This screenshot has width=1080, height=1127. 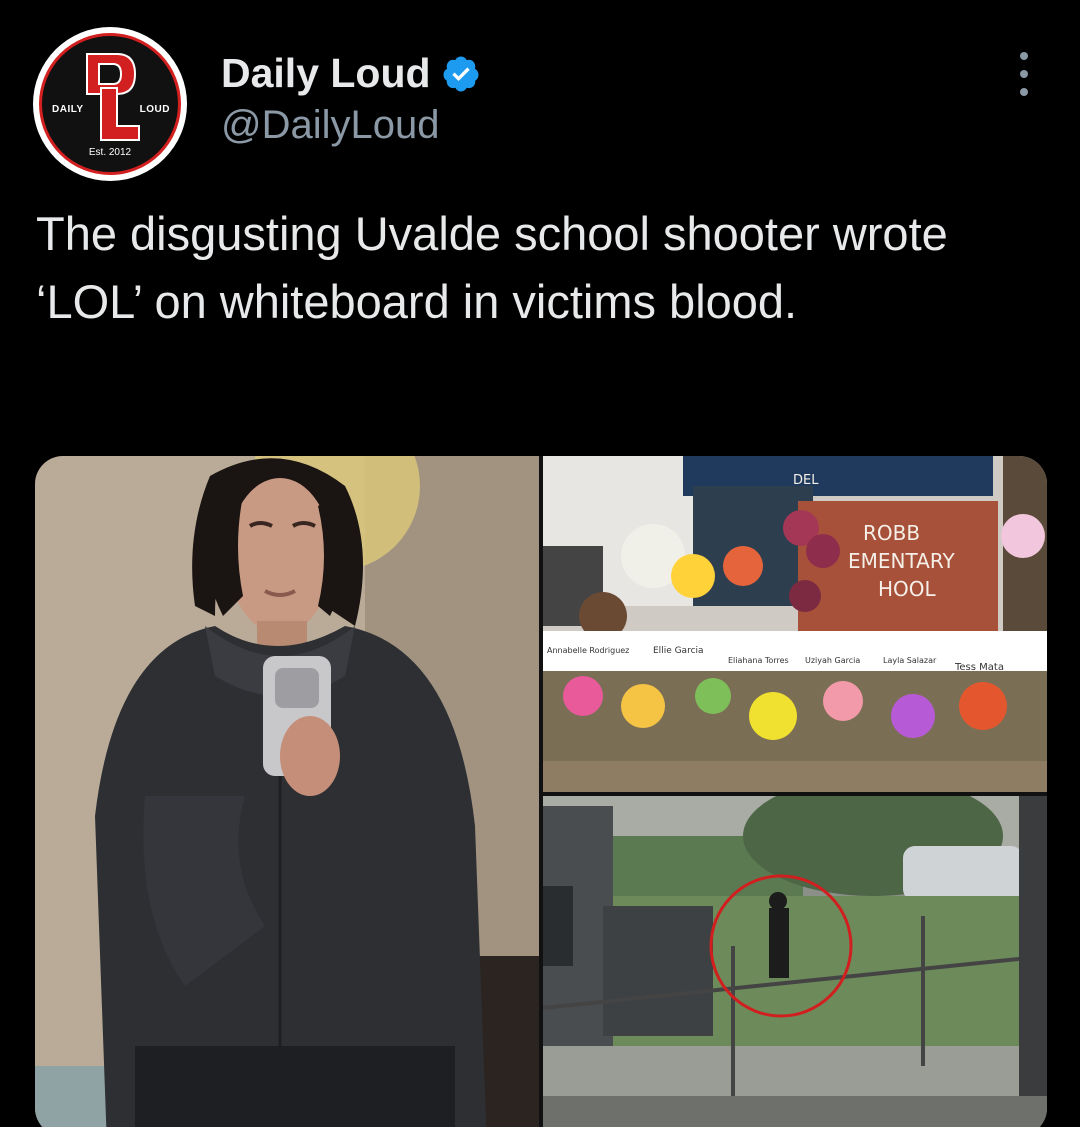 What do you see at coordinates (330, 125) in the screenshot?
I see `author-handle: @DailyLoud` at bounding box center [330, 125].